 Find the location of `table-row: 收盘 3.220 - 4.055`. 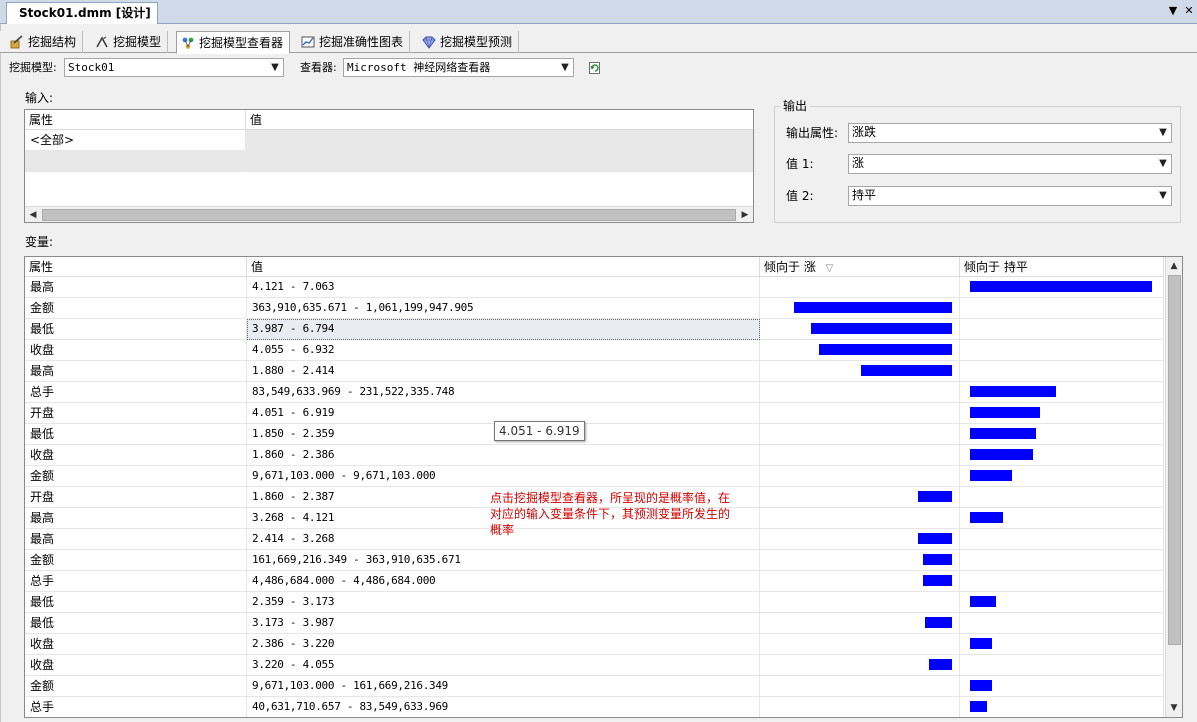

table-row: 收盘 3.220 - 4.055 is located at coordinates (594, 665).